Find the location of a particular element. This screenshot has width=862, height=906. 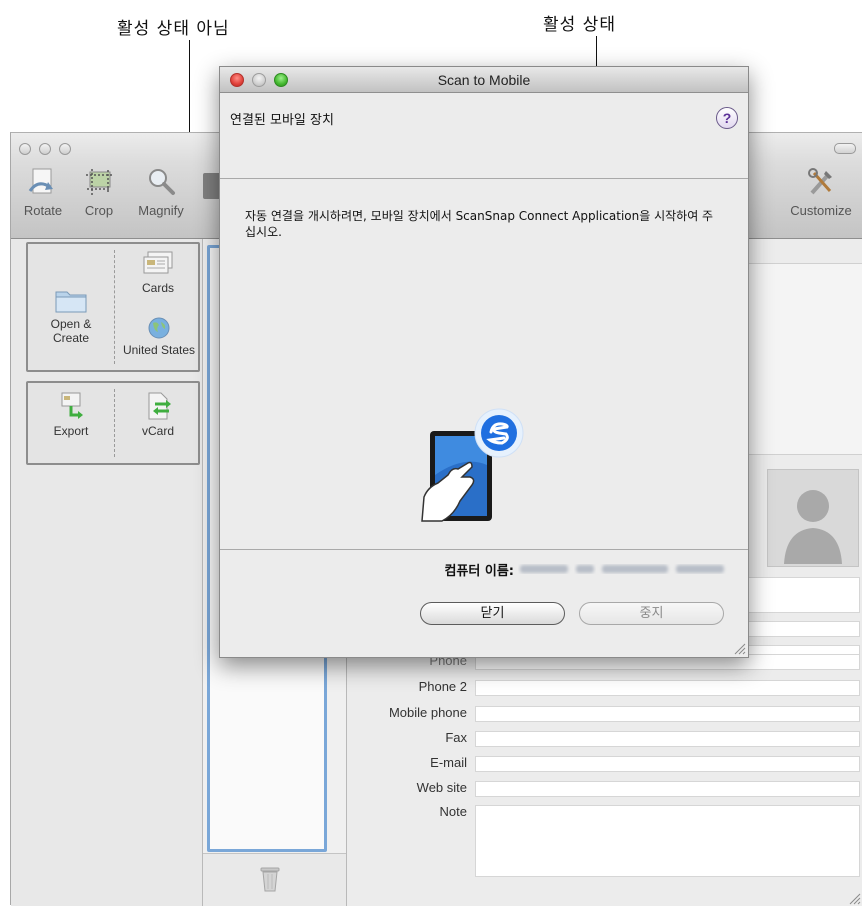

computer-name-value-blurred is located at coordinates (623, 568).